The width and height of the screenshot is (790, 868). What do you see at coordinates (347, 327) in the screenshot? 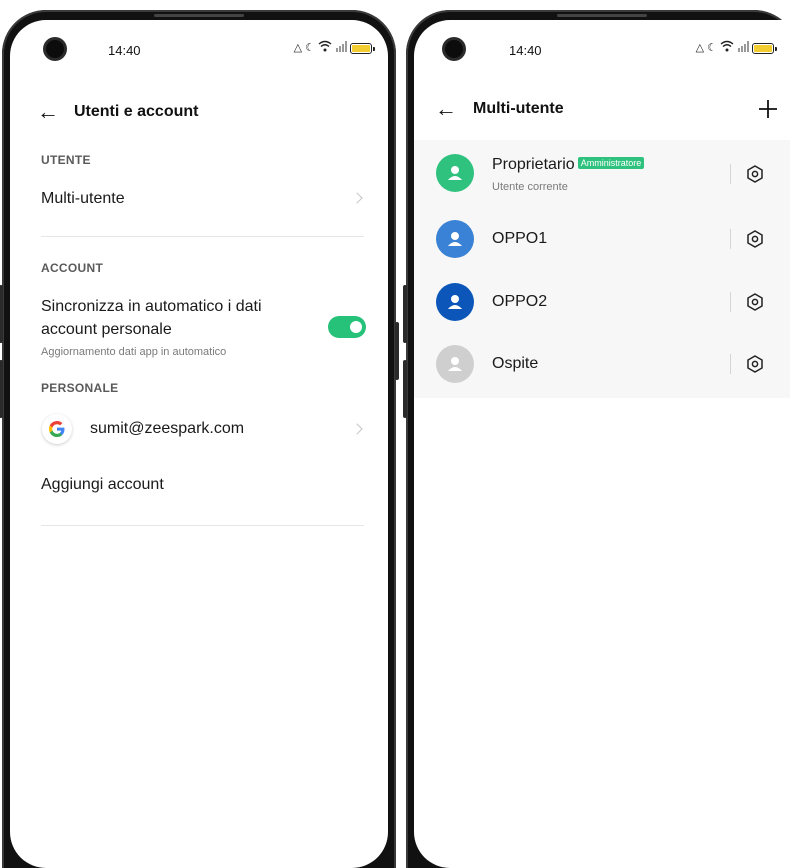
I see `sync-toggle` at bounding box center [347, 327].